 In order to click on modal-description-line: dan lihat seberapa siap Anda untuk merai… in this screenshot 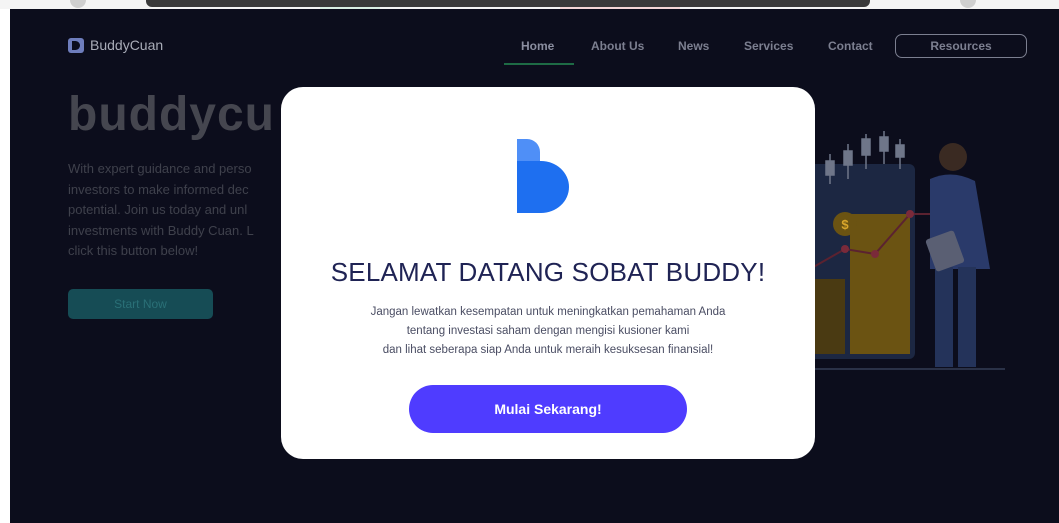, I will do `click(548, 350)`.